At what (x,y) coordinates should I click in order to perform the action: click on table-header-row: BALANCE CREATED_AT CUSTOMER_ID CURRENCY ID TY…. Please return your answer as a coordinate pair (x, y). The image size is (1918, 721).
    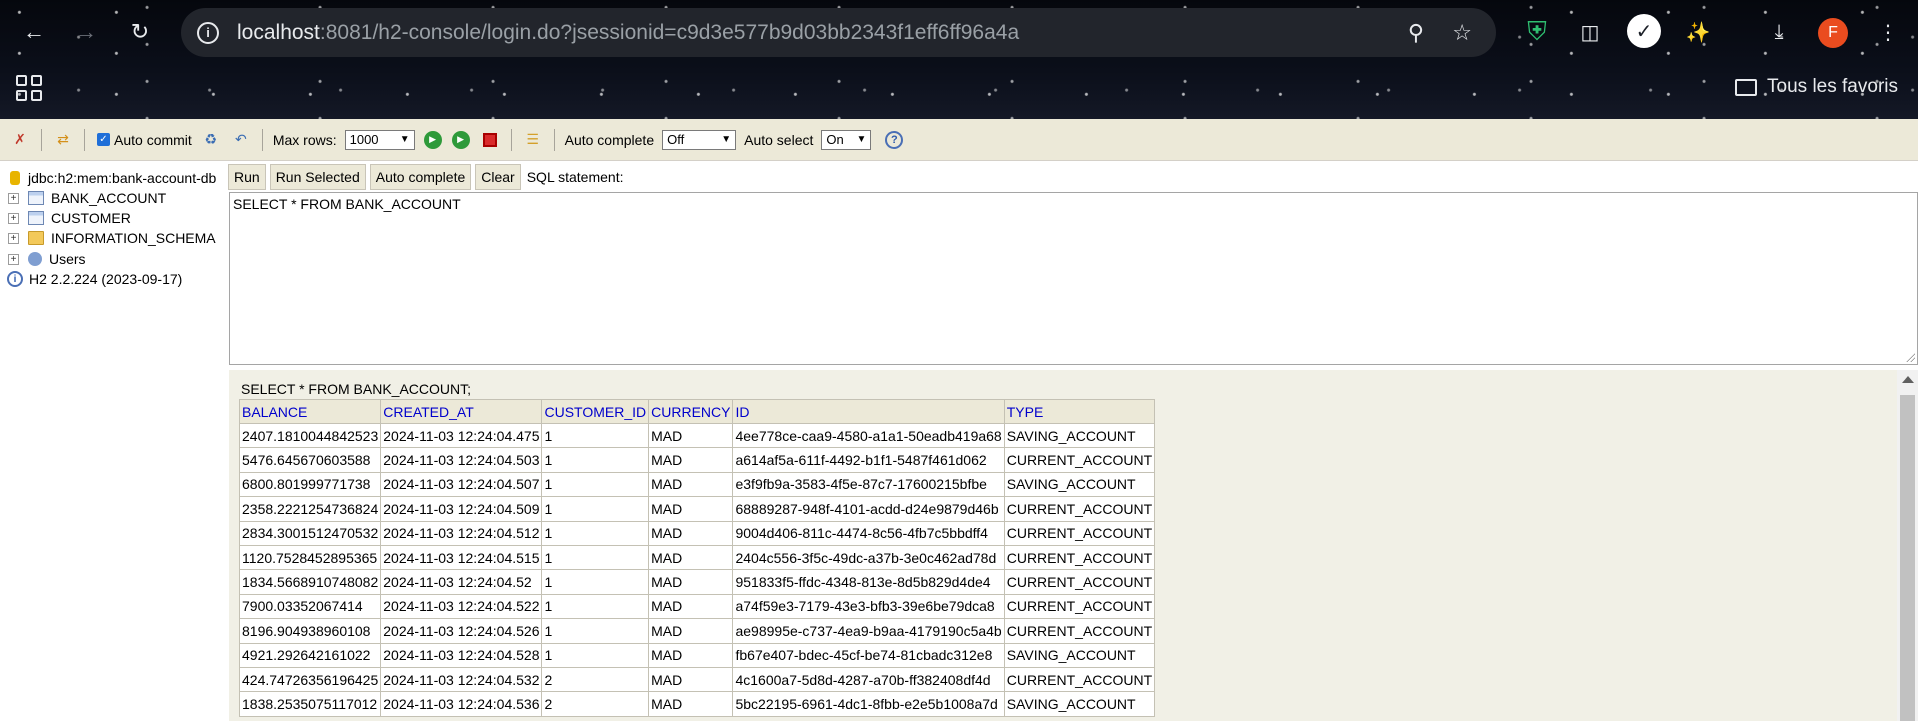
    Looking at the image, I should click on (697, 411).